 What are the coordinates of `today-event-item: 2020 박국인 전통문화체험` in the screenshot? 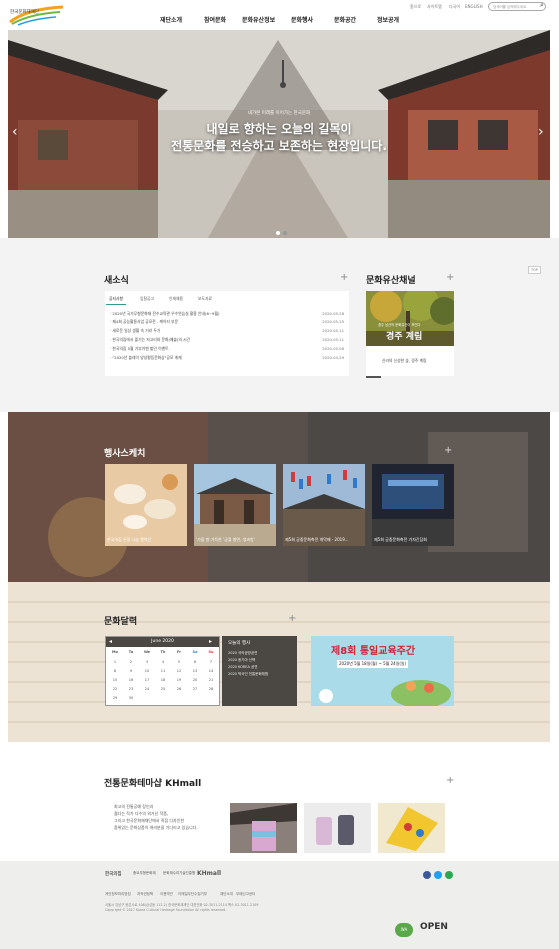 It's located at (248, 674).